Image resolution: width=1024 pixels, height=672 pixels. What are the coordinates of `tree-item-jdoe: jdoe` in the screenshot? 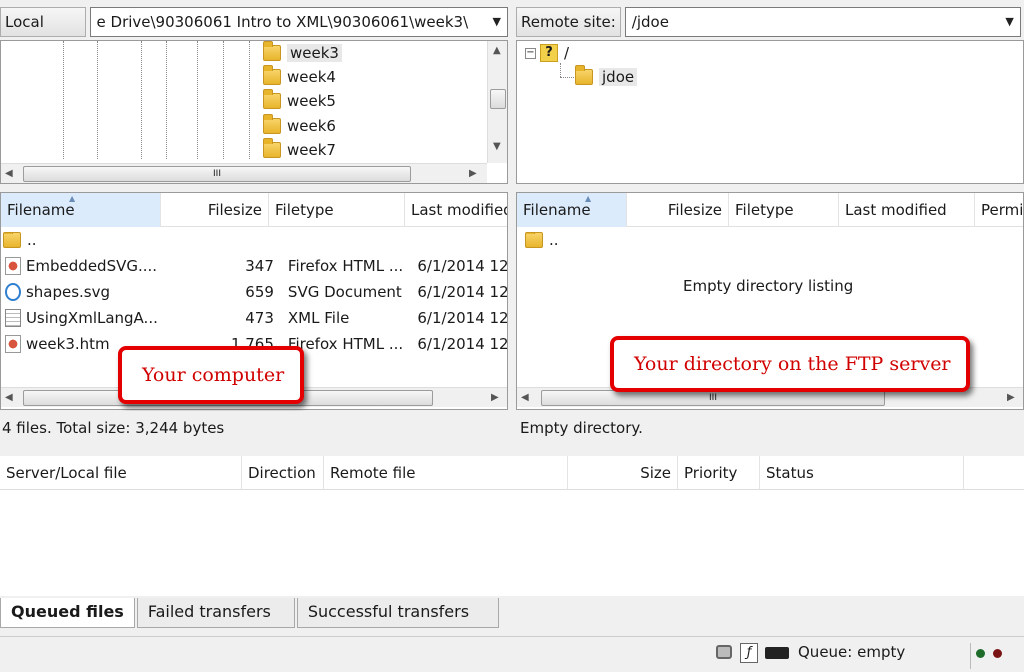 It's located at (606, 77).